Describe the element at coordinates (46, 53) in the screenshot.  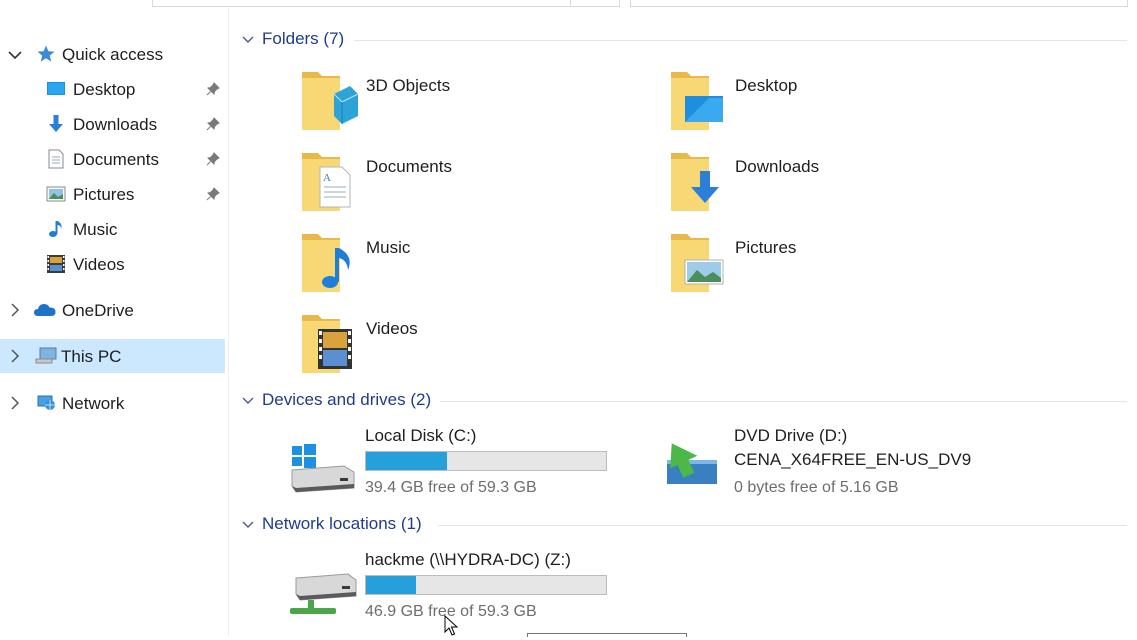
I see `star-icon` at that location.